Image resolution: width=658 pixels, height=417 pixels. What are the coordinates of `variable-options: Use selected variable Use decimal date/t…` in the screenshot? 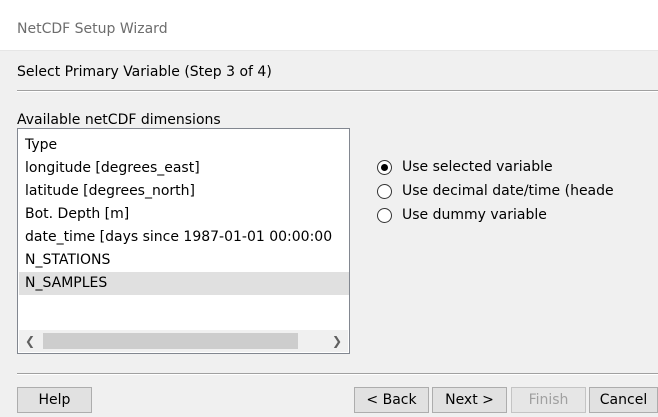 It's located at (517, 193).